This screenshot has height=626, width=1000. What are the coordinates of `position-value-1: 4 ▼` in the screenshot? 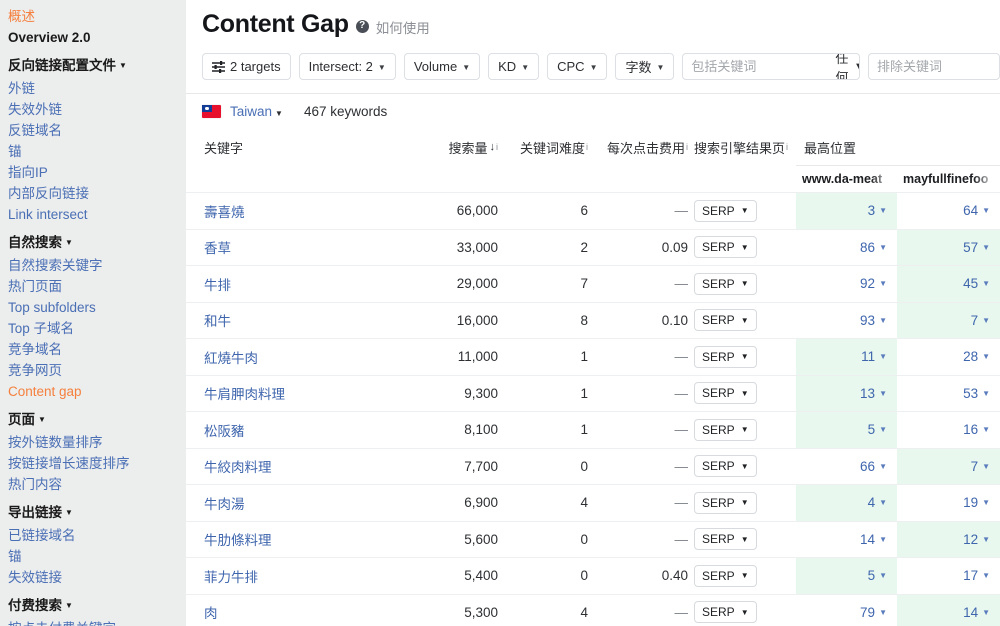 It's located at (846, 503).